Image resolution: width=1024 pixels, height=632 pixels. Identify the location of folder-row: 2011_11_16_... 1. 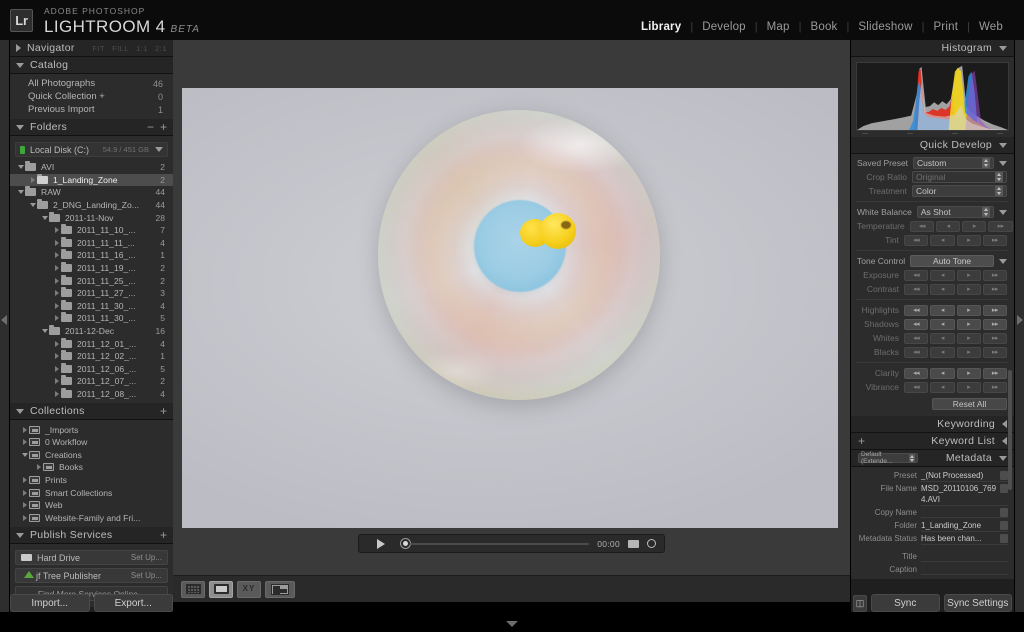
(91, 255).